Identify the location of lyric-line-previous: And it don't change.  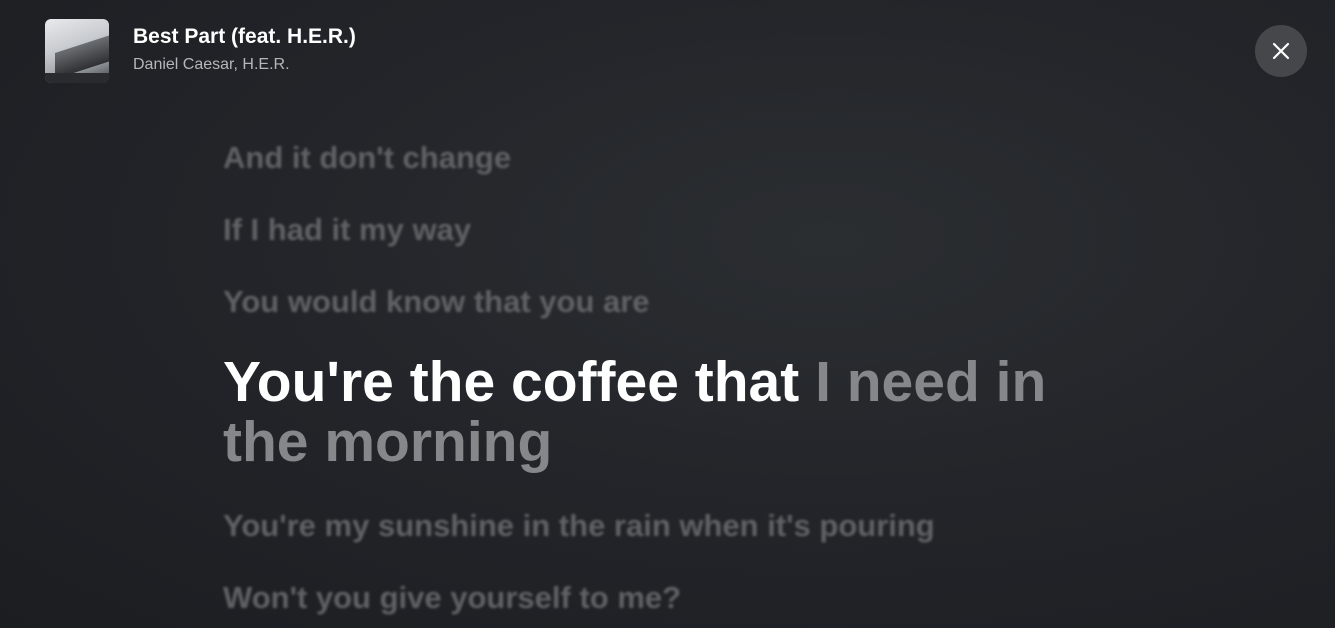
(367, 158).